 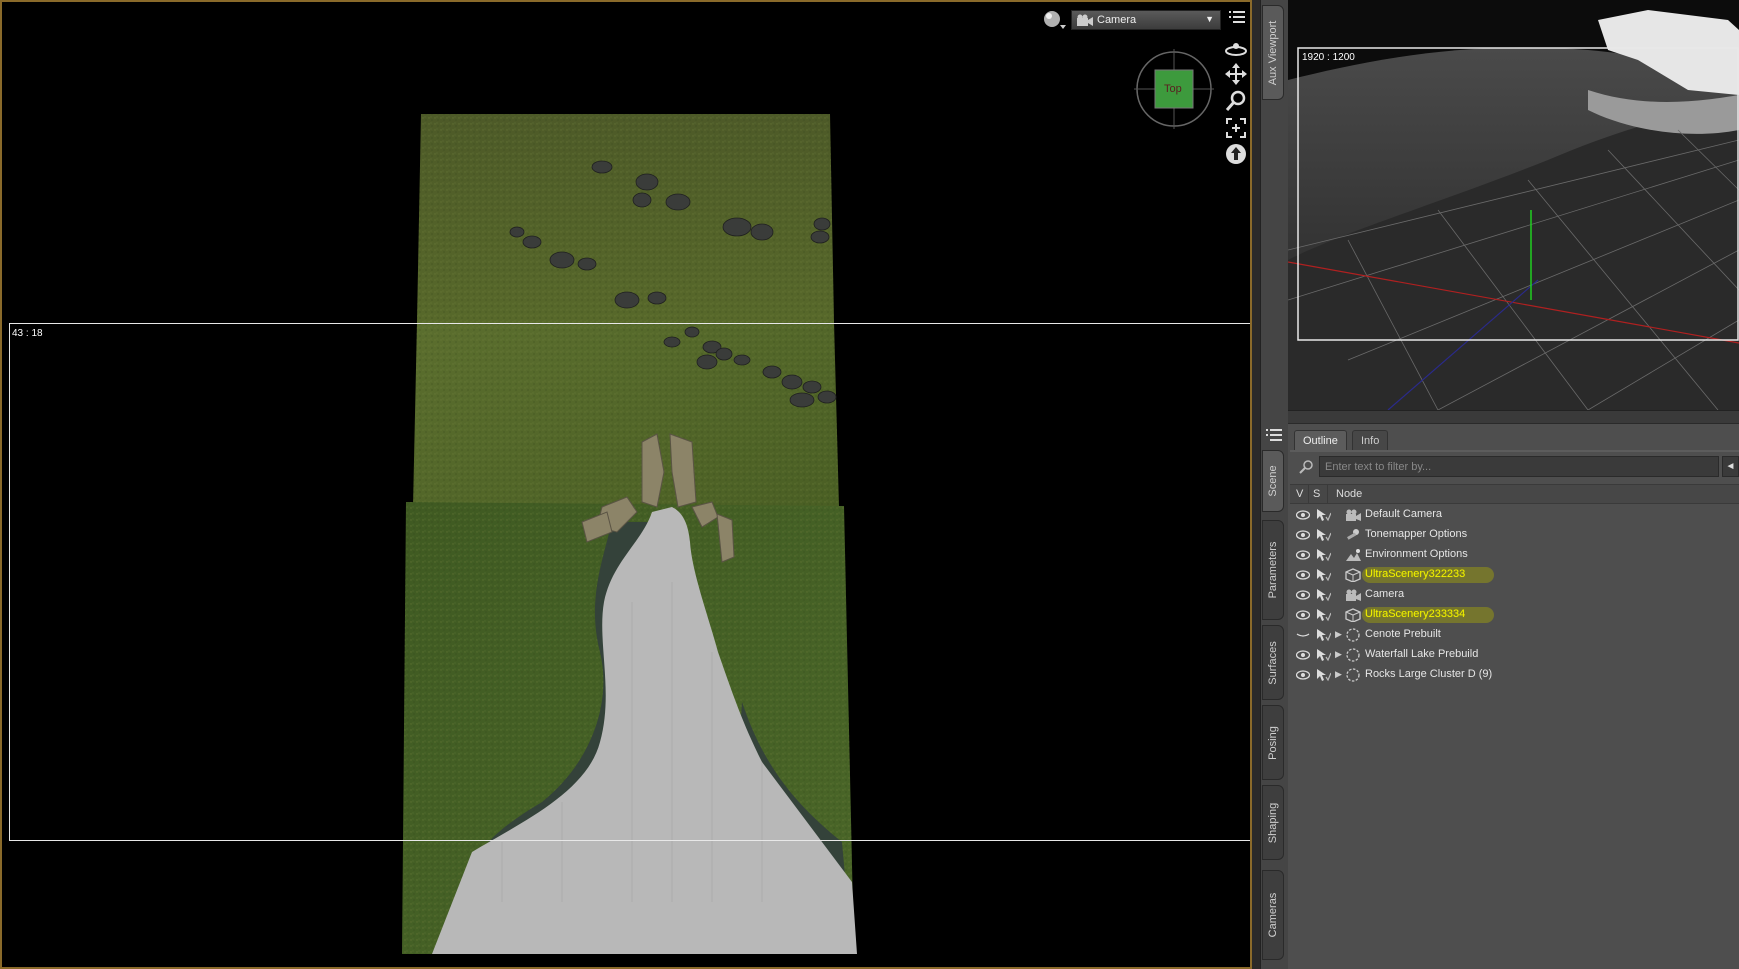 I want to click on view-cube-face-label: Top, so click(x=1173, y=89).